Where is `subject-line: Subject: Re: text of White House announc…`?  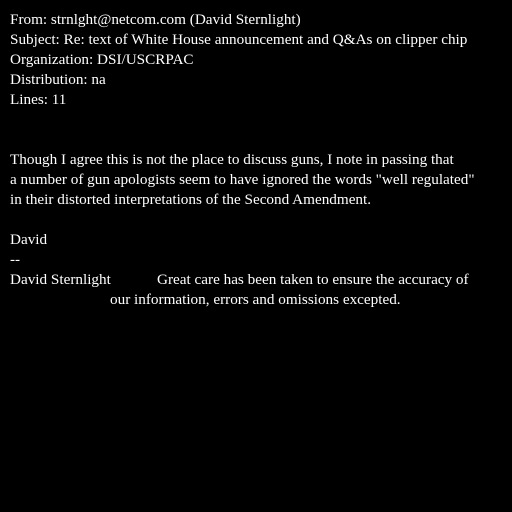 subject-line: Subject: Re: text of White House announc… is located at coordinates (239, 39).